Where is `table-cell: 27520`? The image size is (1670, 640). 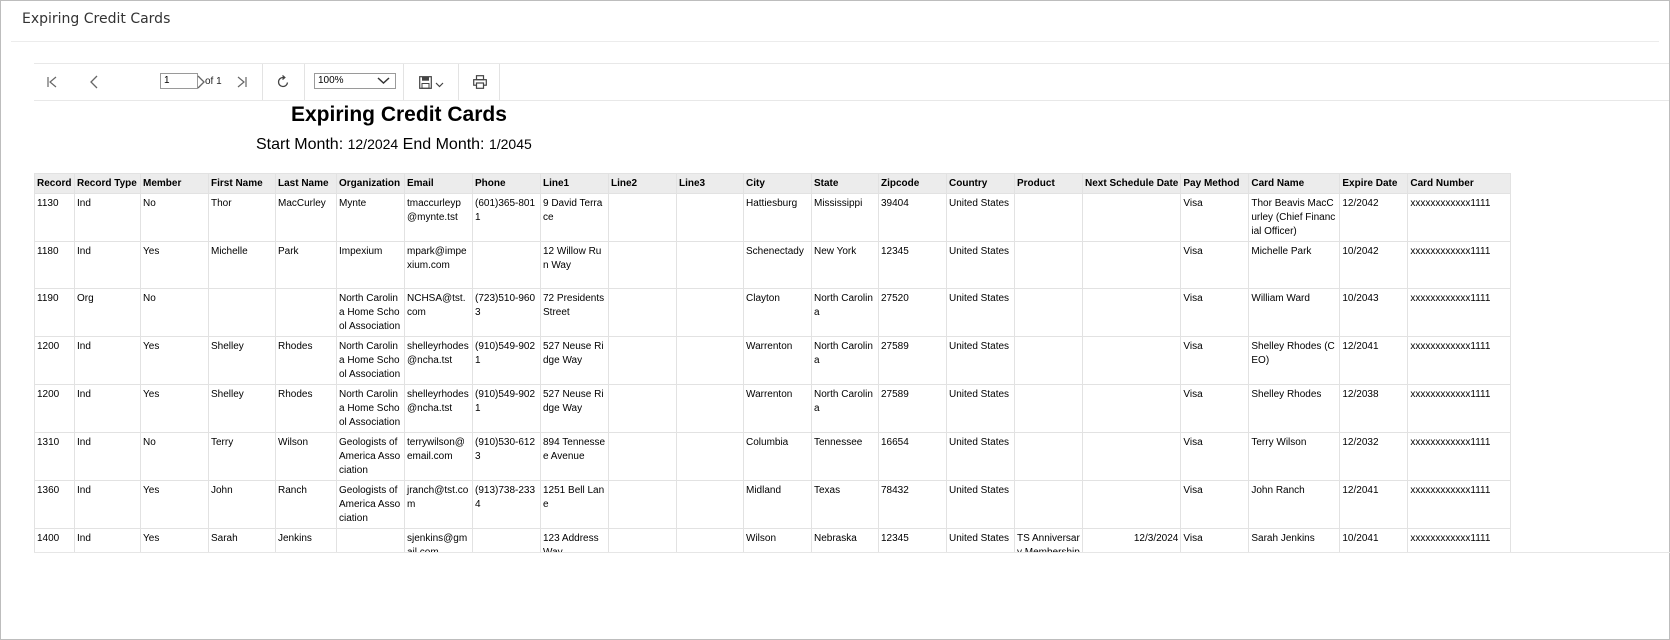 table-cell: 27520 is located at coordinates (912, 312).